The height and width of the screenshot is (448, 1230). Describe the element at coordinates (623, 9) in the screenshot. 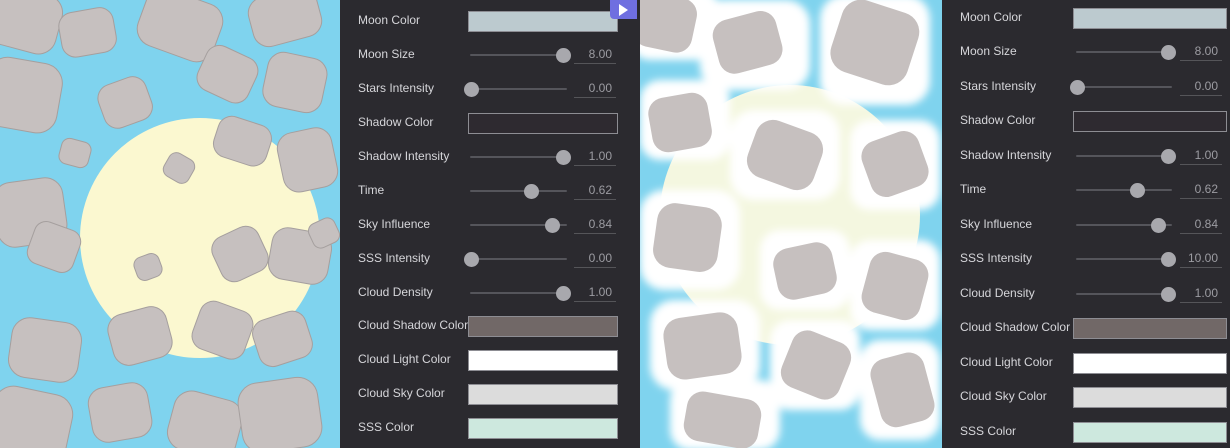

I see `play-button` at that location.